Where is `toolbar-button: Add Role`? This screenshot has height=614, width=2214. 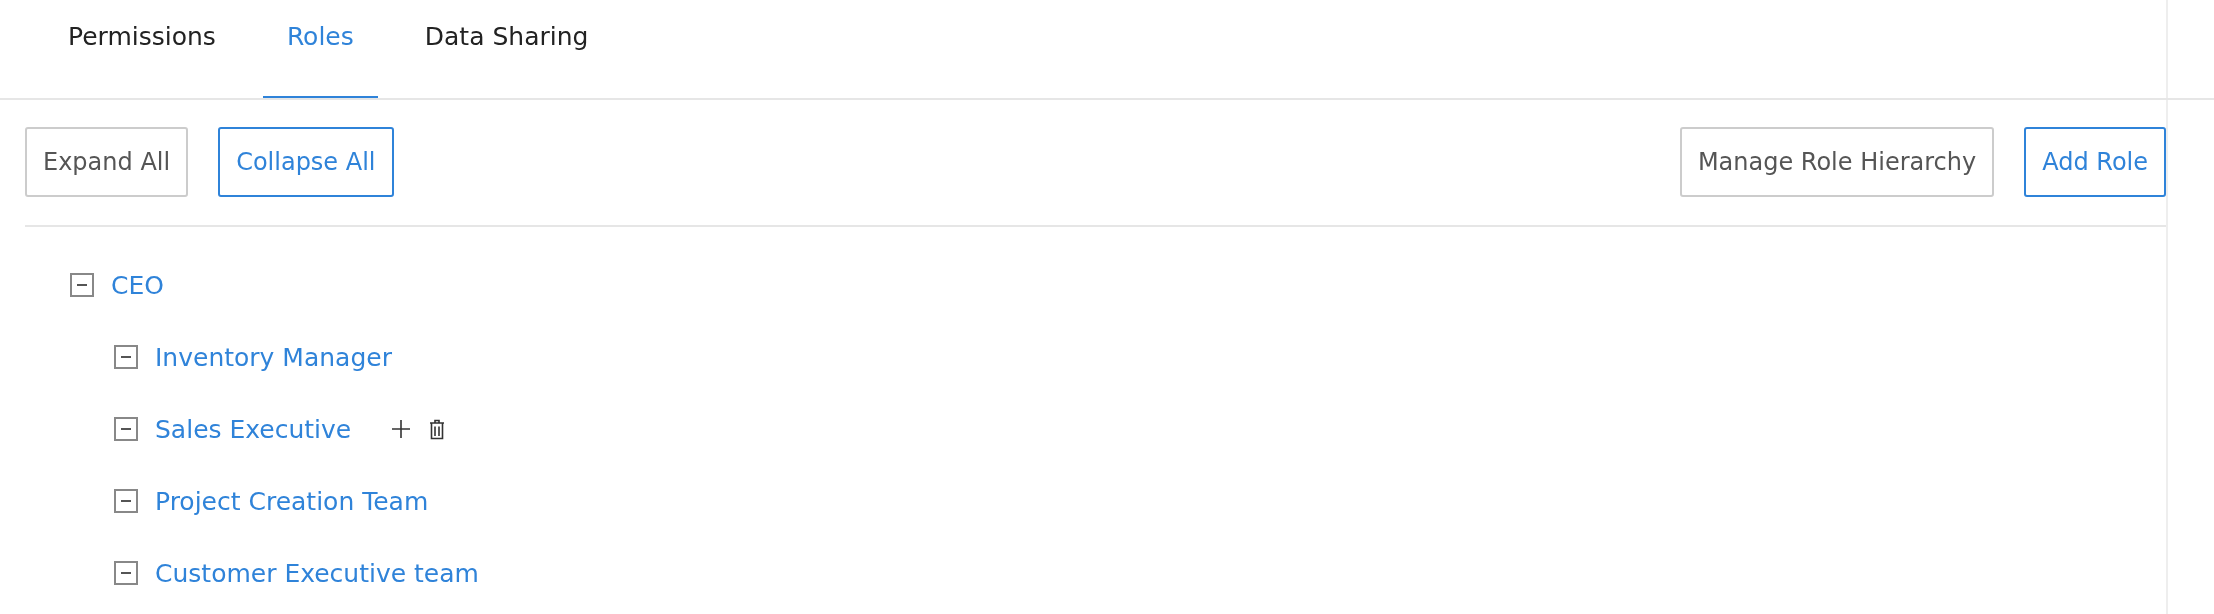 toolbar-button: Add Role is located at coordinates (2095, 162).